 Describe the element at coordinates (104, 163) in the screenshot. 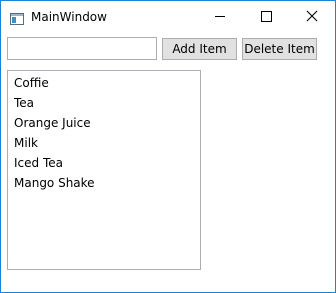

I see `list-item: Iced Tea` at that location.